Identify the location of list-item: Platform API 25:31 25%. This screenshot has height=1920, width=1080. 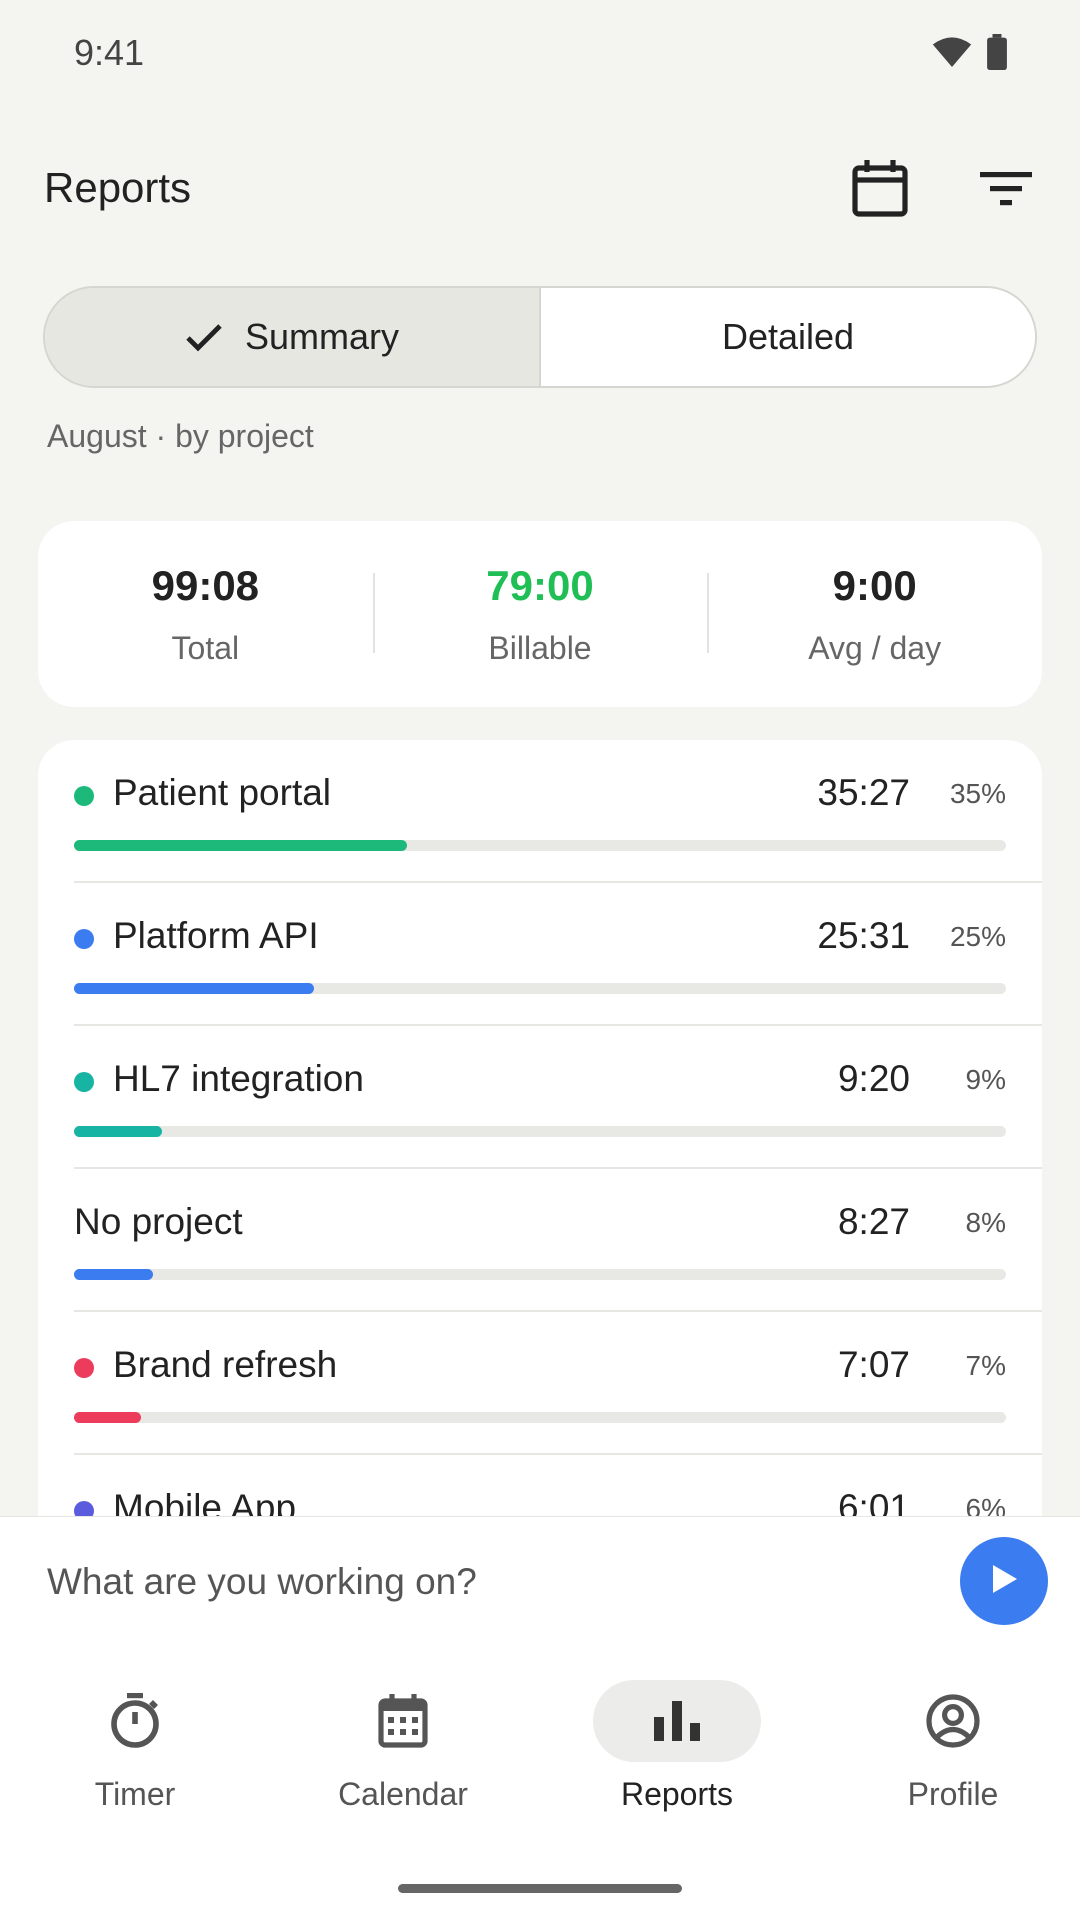
(540, 954).